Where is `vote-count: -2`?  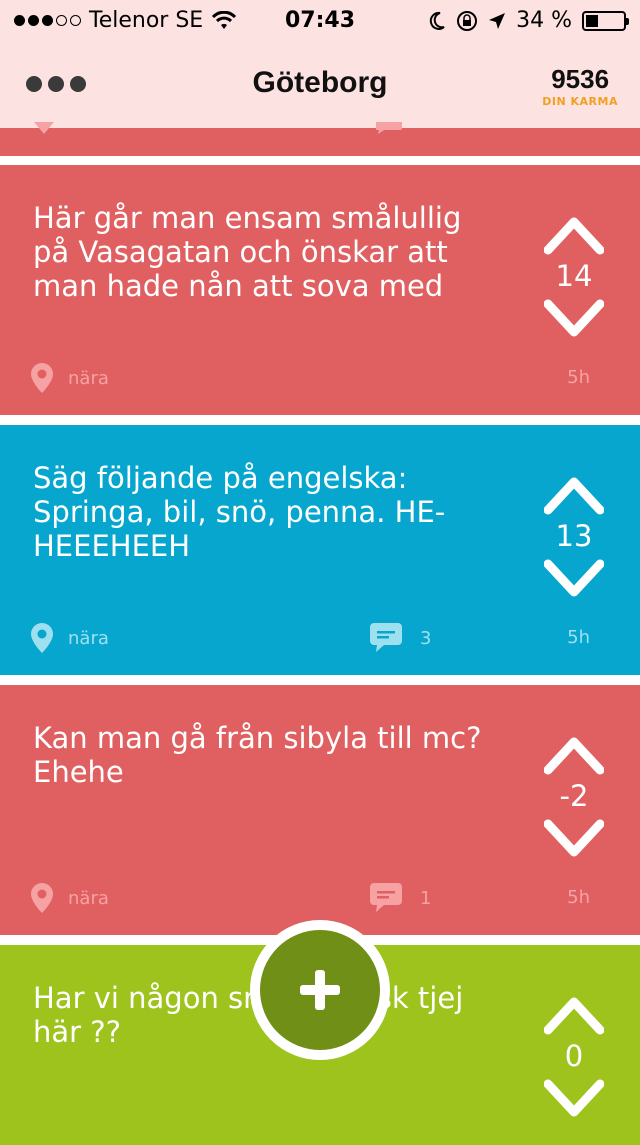 vote-count: -2 is located at coordinates (574, 796).